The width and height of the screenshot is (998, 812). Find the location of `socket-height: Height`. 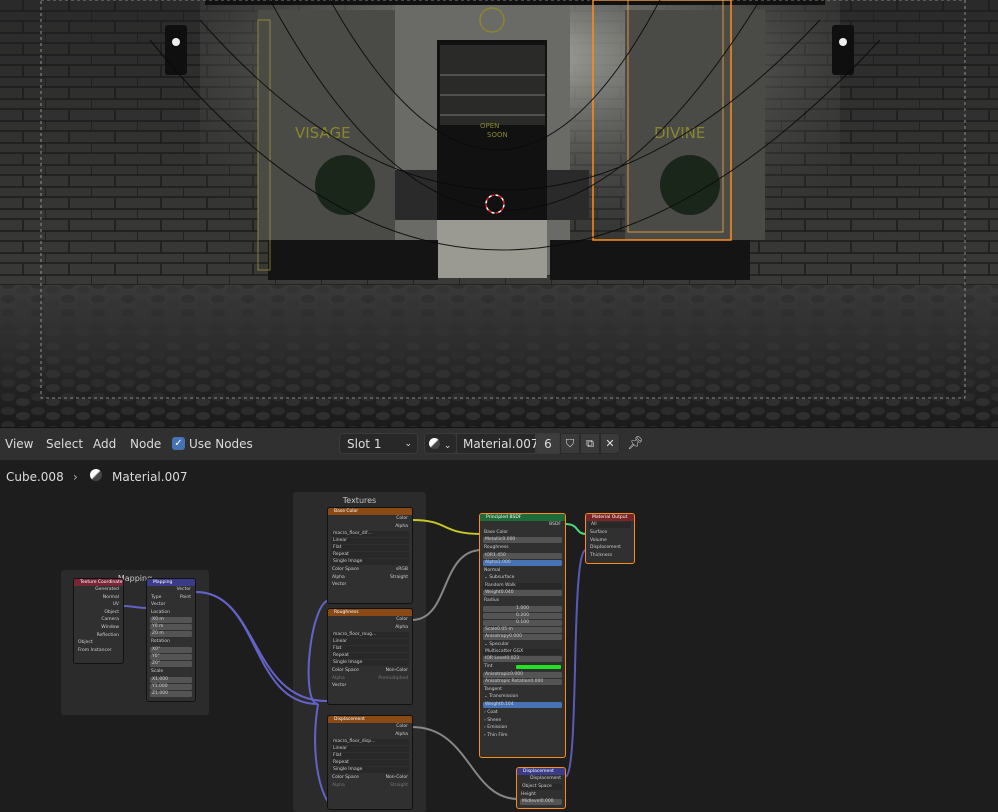

socket-height: Height is located at coordinates (541, 795).